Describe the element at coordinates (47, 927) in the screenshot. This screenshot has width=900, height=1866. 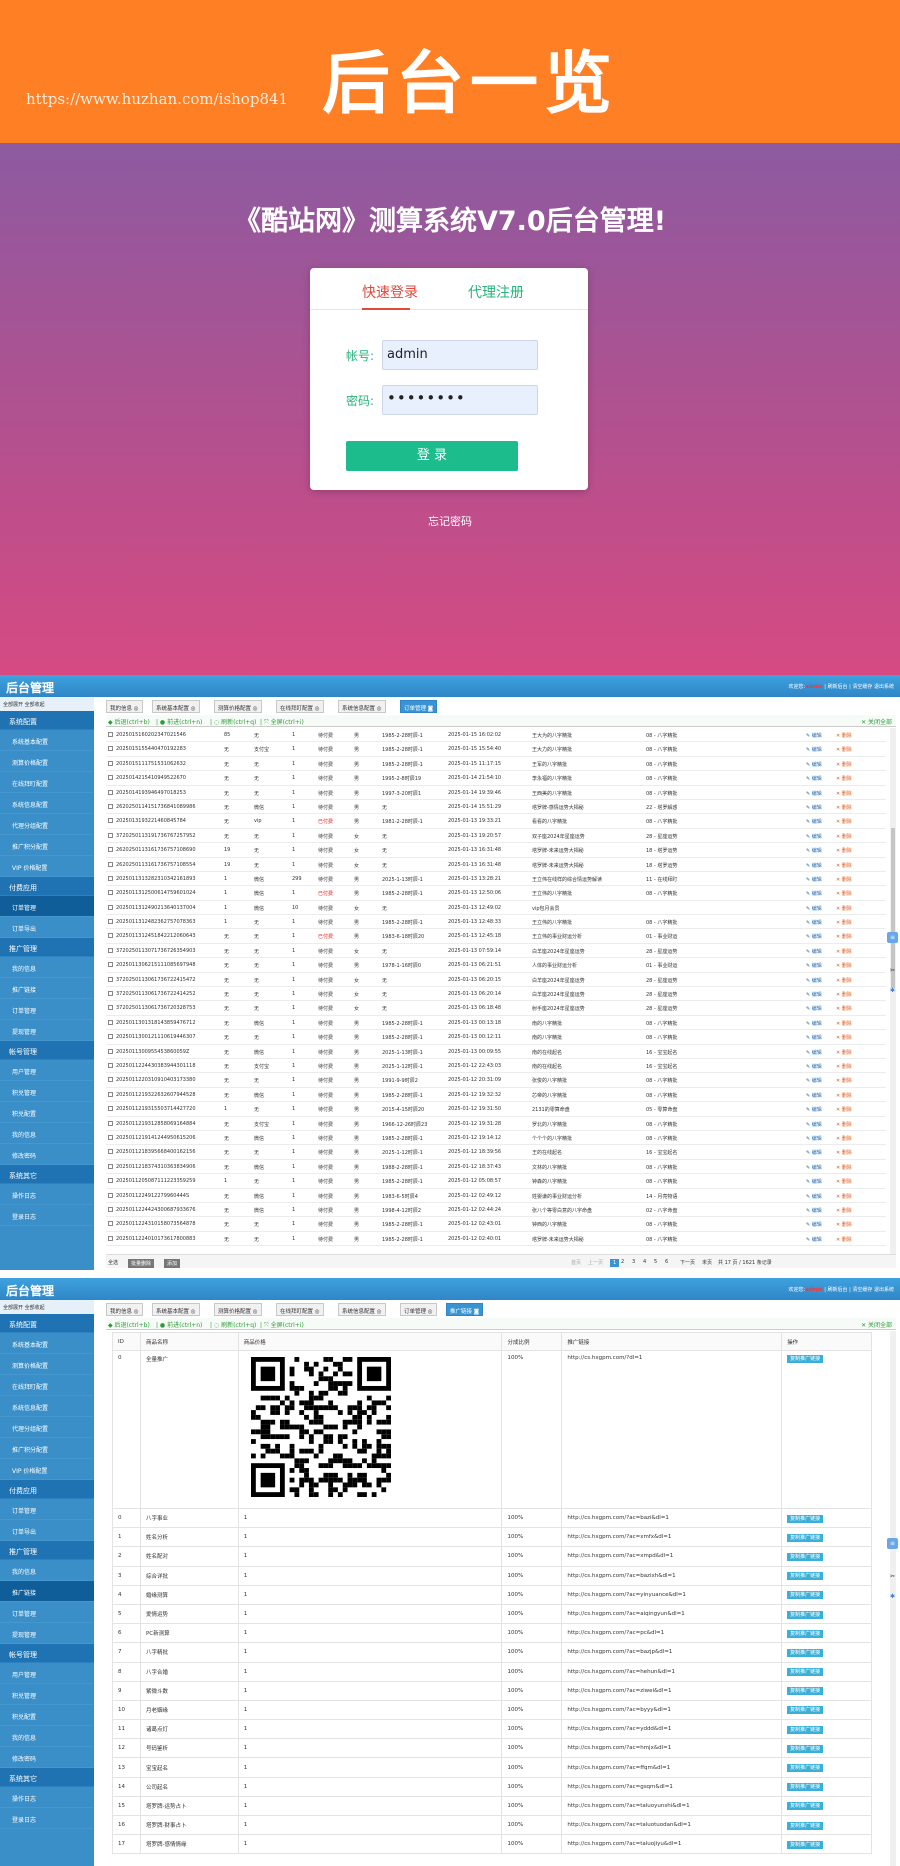
I see `sidebar-item: 订单导出` at that location.